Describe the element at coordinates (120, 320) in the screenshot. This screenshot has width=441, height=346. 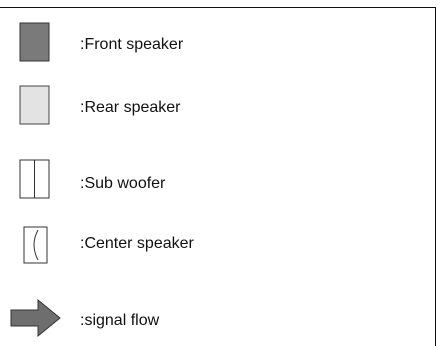
I see `legend-label-signal-flow: :signal flow` at that location.